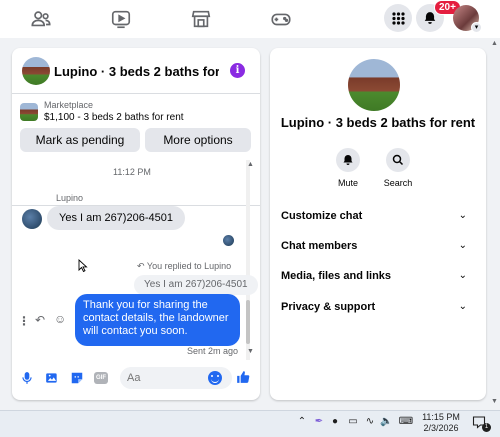 The image size is (500, 437). I want to click on friends-icon, so click(41, 19).